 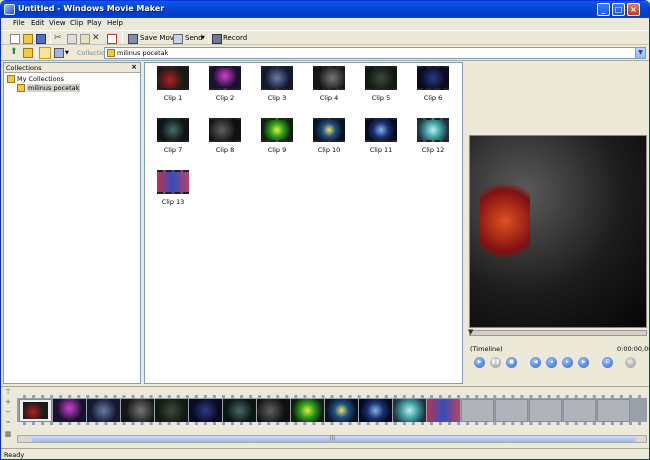 What do you see at coordinates (329, 136) in the screenshot?
I see `clip-item: Clip 10` at bounding box center [329, 136].